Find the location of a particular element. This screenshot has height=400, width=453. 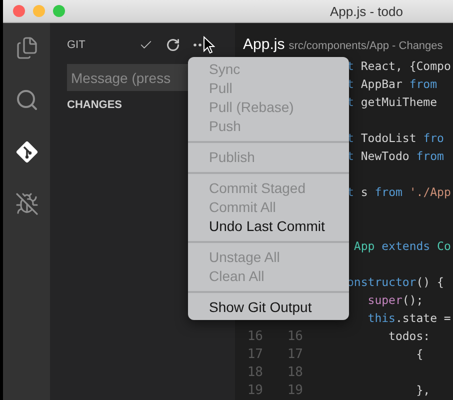

code-line: todos: is located at coordinates (409, 336).